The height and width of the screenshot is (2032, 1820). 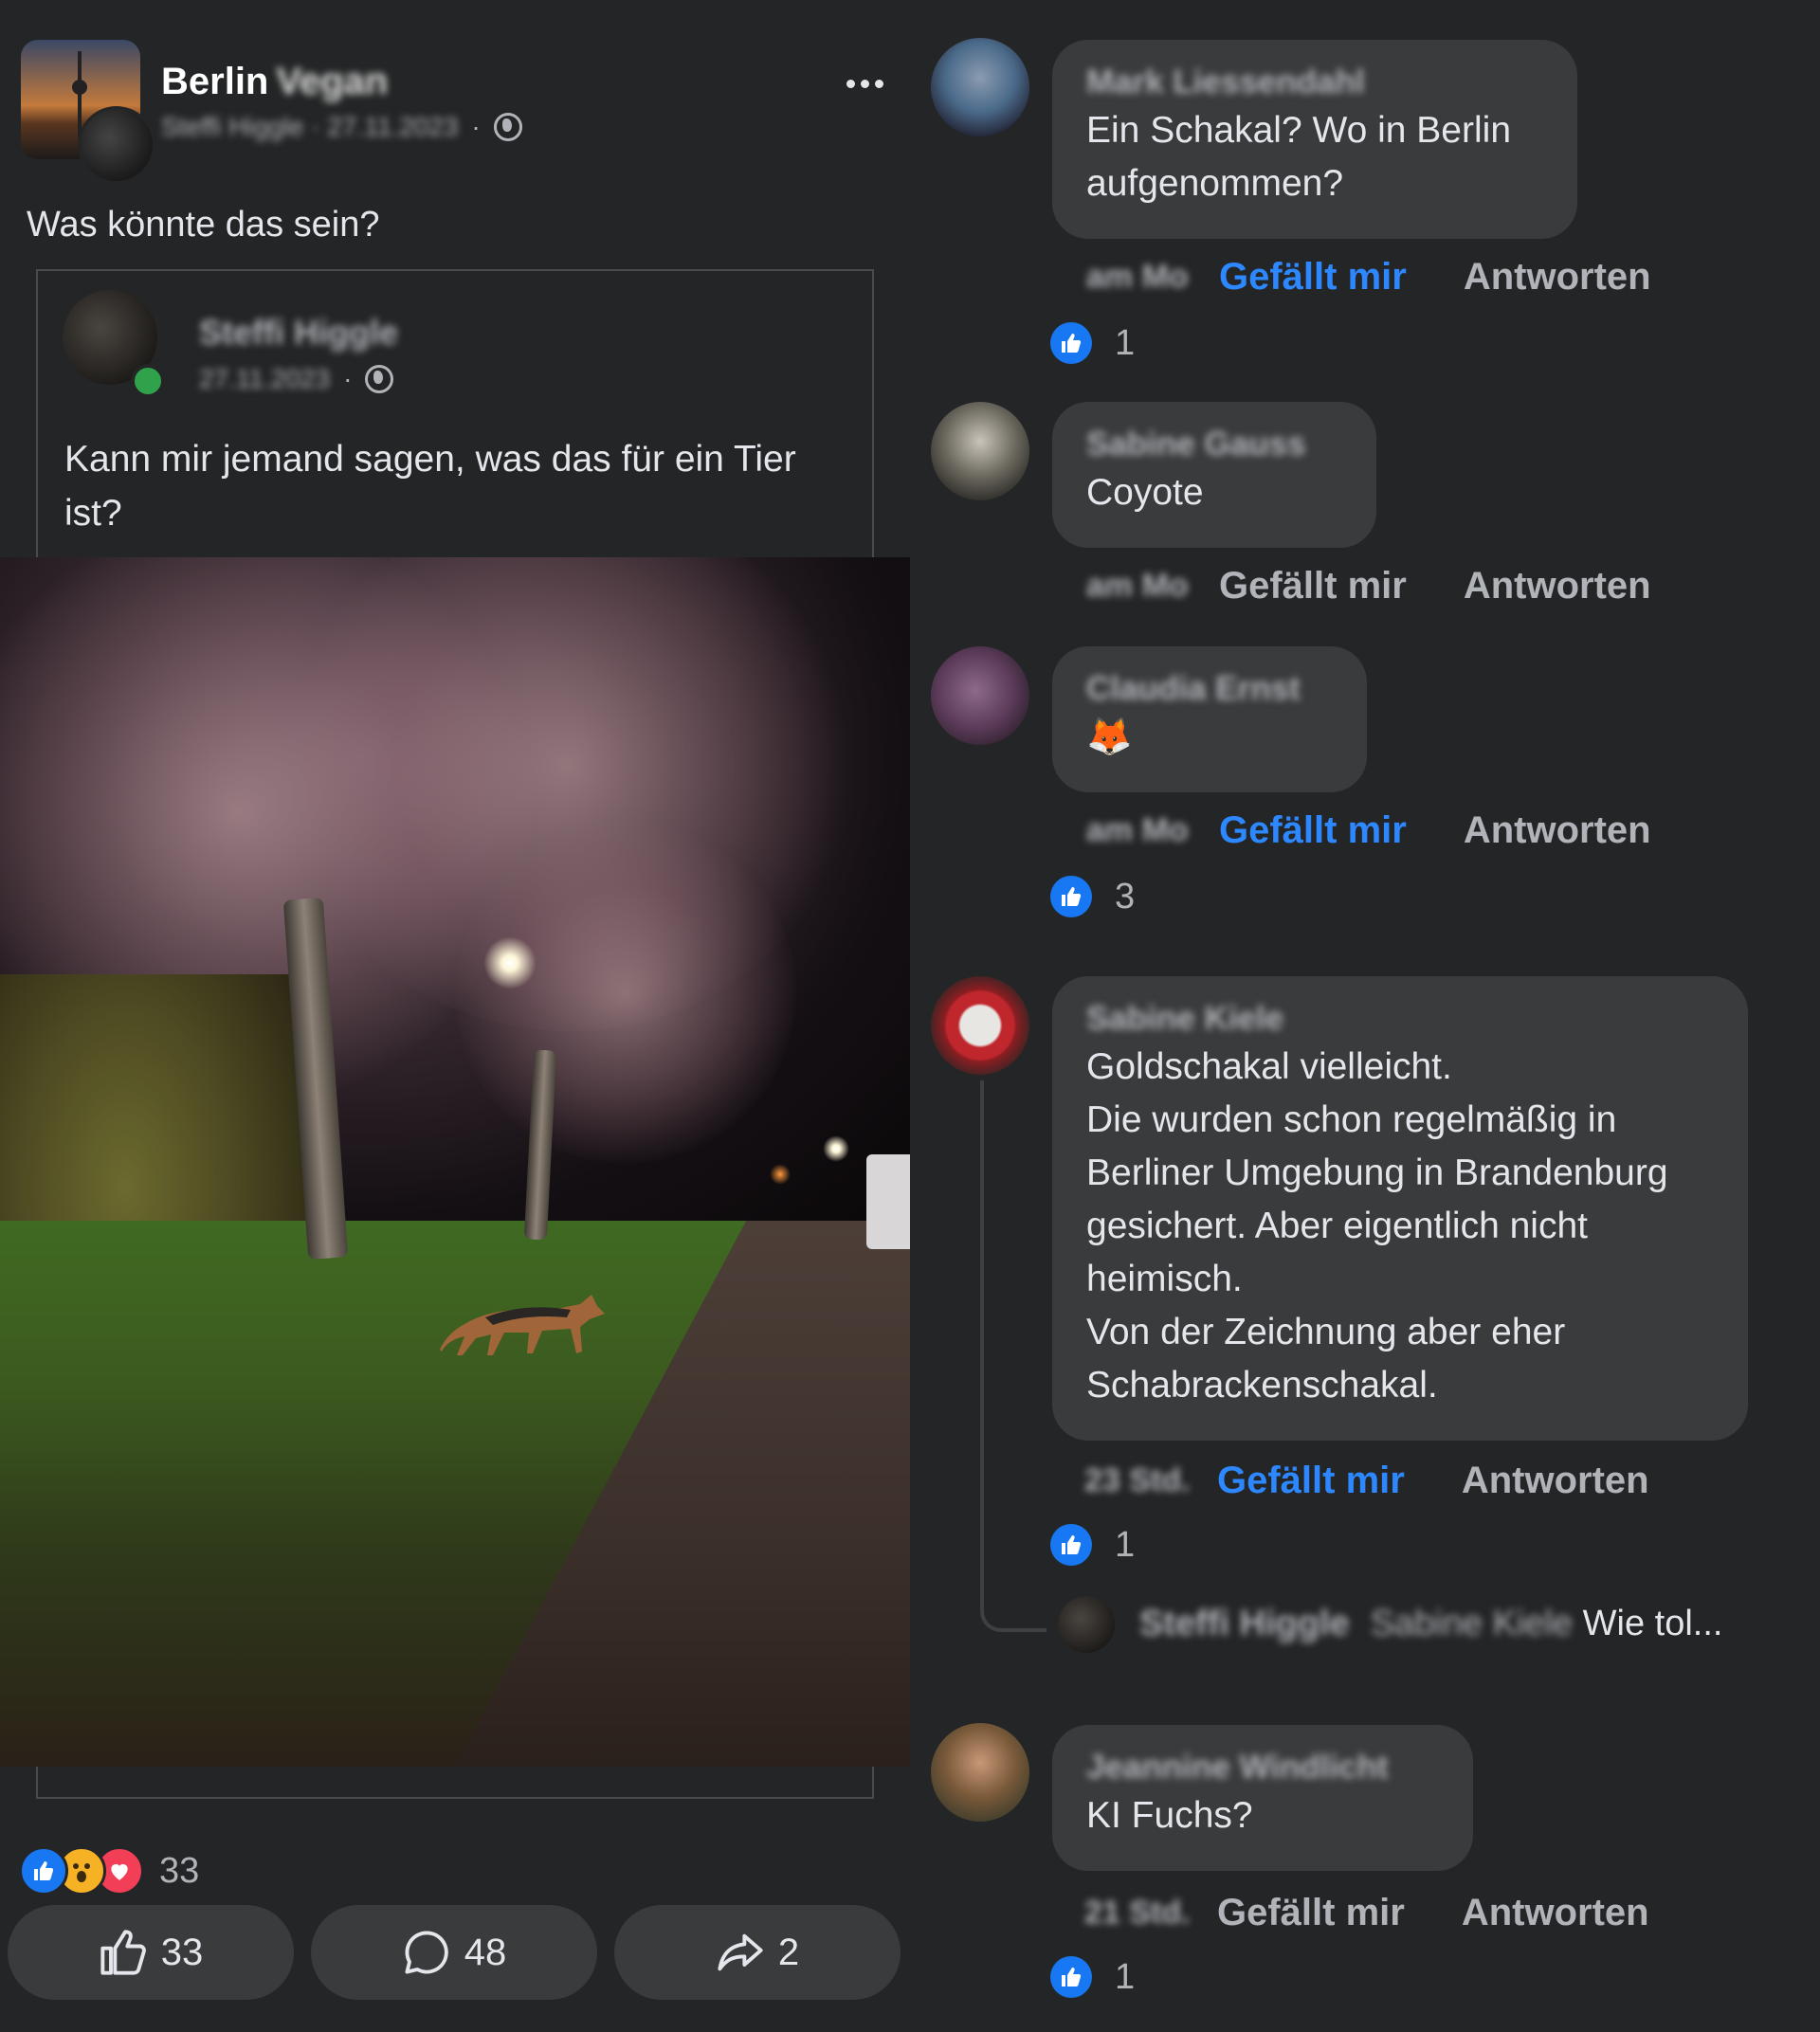 What do you see at coordinates (1086, 1624) in the screenshot?
I see `reply-avatar` at bounding box center [1086, 1624].